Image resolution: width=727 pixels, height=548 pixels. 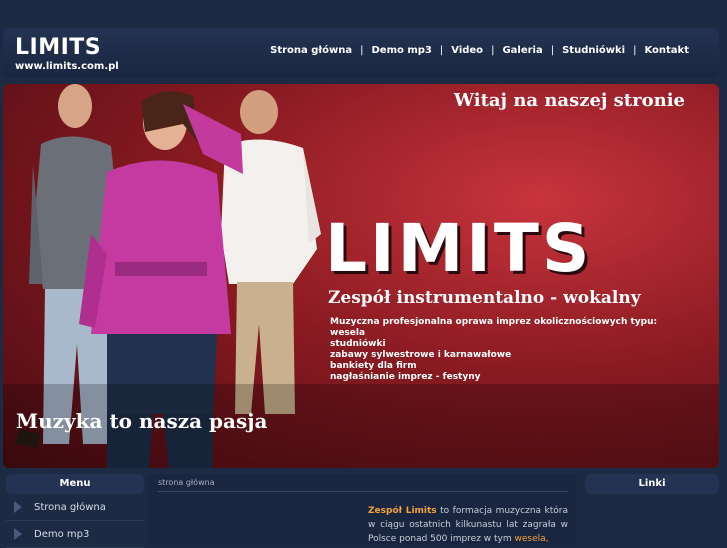 What do you see at coordinates (363, 491) in the screenshot?
I see `divider` at bounding box center [363, 491].